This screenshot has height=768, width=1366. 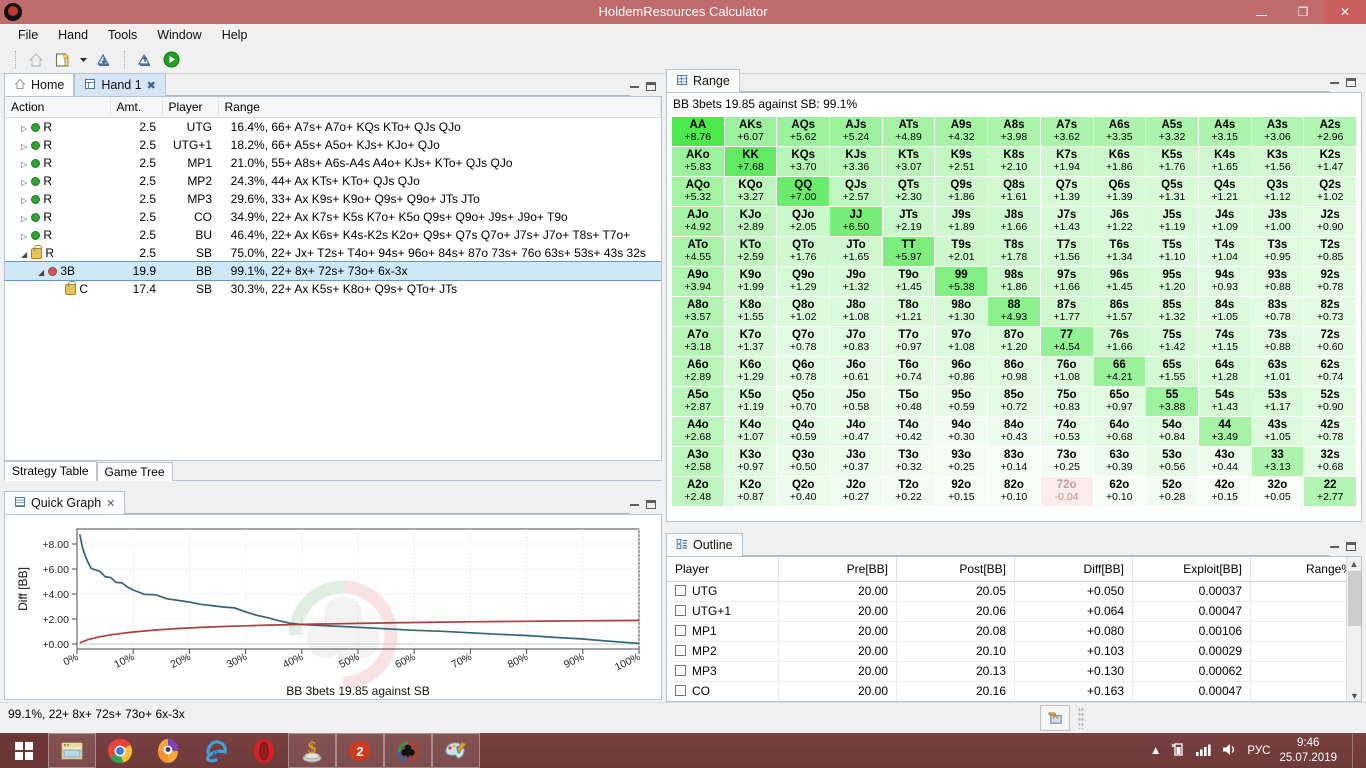 I want to click on matrix-cell-A4o: A4o +2.68, so click(x=698, y=431).